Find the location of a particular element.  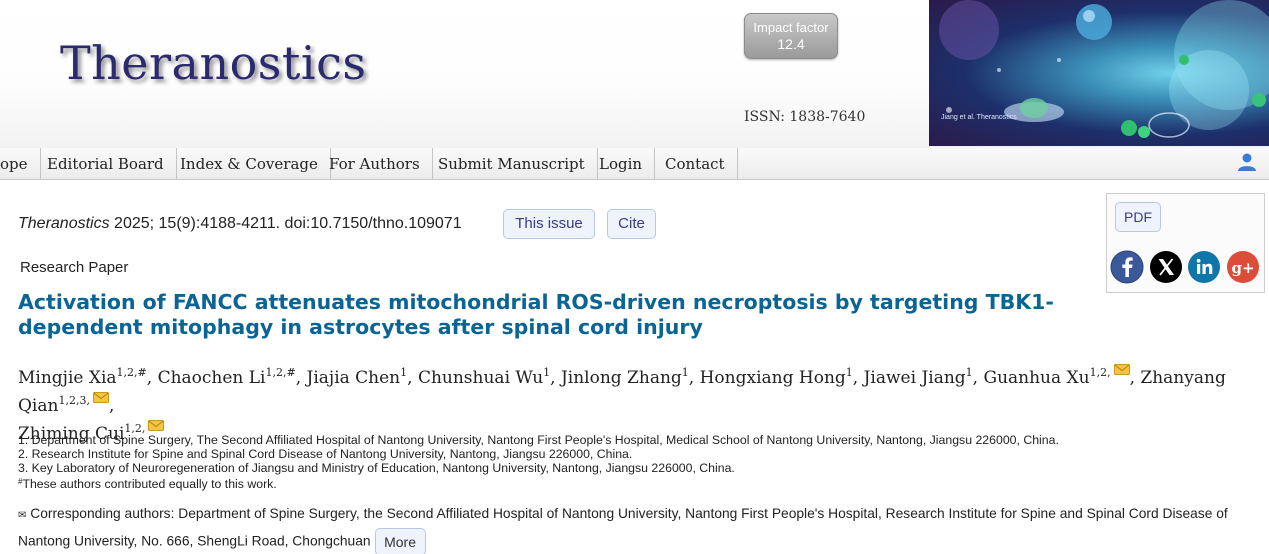

cite-button: Cite is located at coordinates (631, 224).